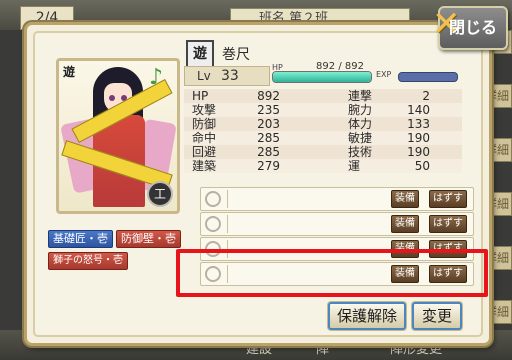 The height and width of the screenshot is (360, 512). What do you see at coordinates (323, 96) in the screenshot?
I see `stat-row: HP 892 連撃 2` at bounding box center [323, 96].